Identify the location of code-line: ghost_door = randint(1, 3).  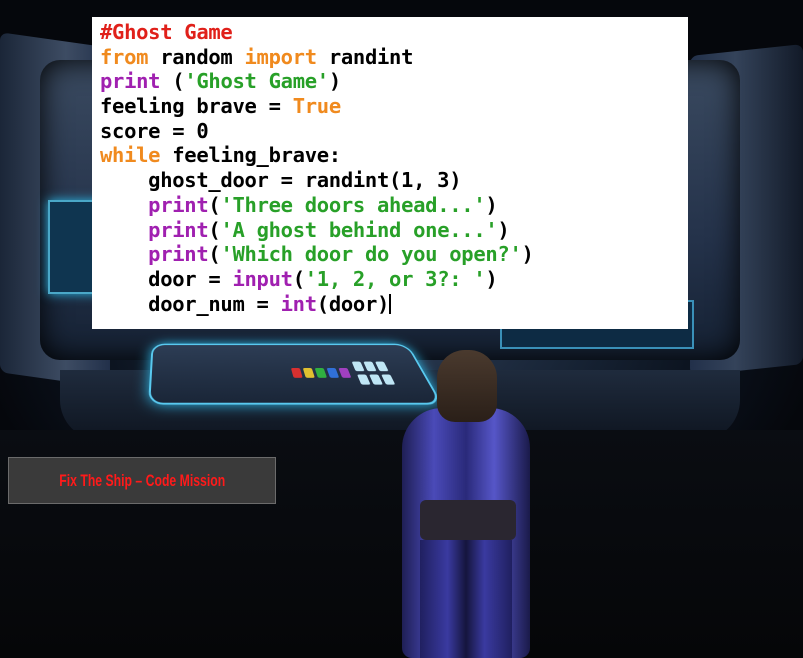
(394, 180).